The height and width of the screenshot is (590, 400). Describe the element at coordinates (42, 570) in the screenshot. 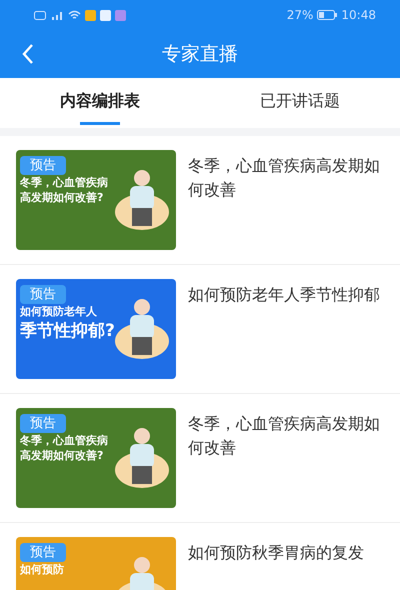

I see `banner-text: 如何预防` at that location.